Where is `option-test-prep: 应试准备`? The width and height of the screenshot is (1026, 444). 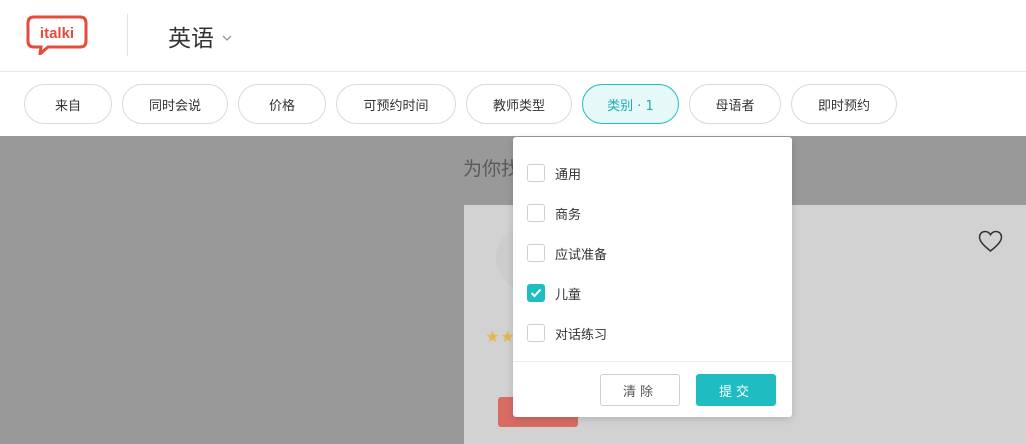
option-test-prep: 应试准备 is located at coordinates (567, 253).